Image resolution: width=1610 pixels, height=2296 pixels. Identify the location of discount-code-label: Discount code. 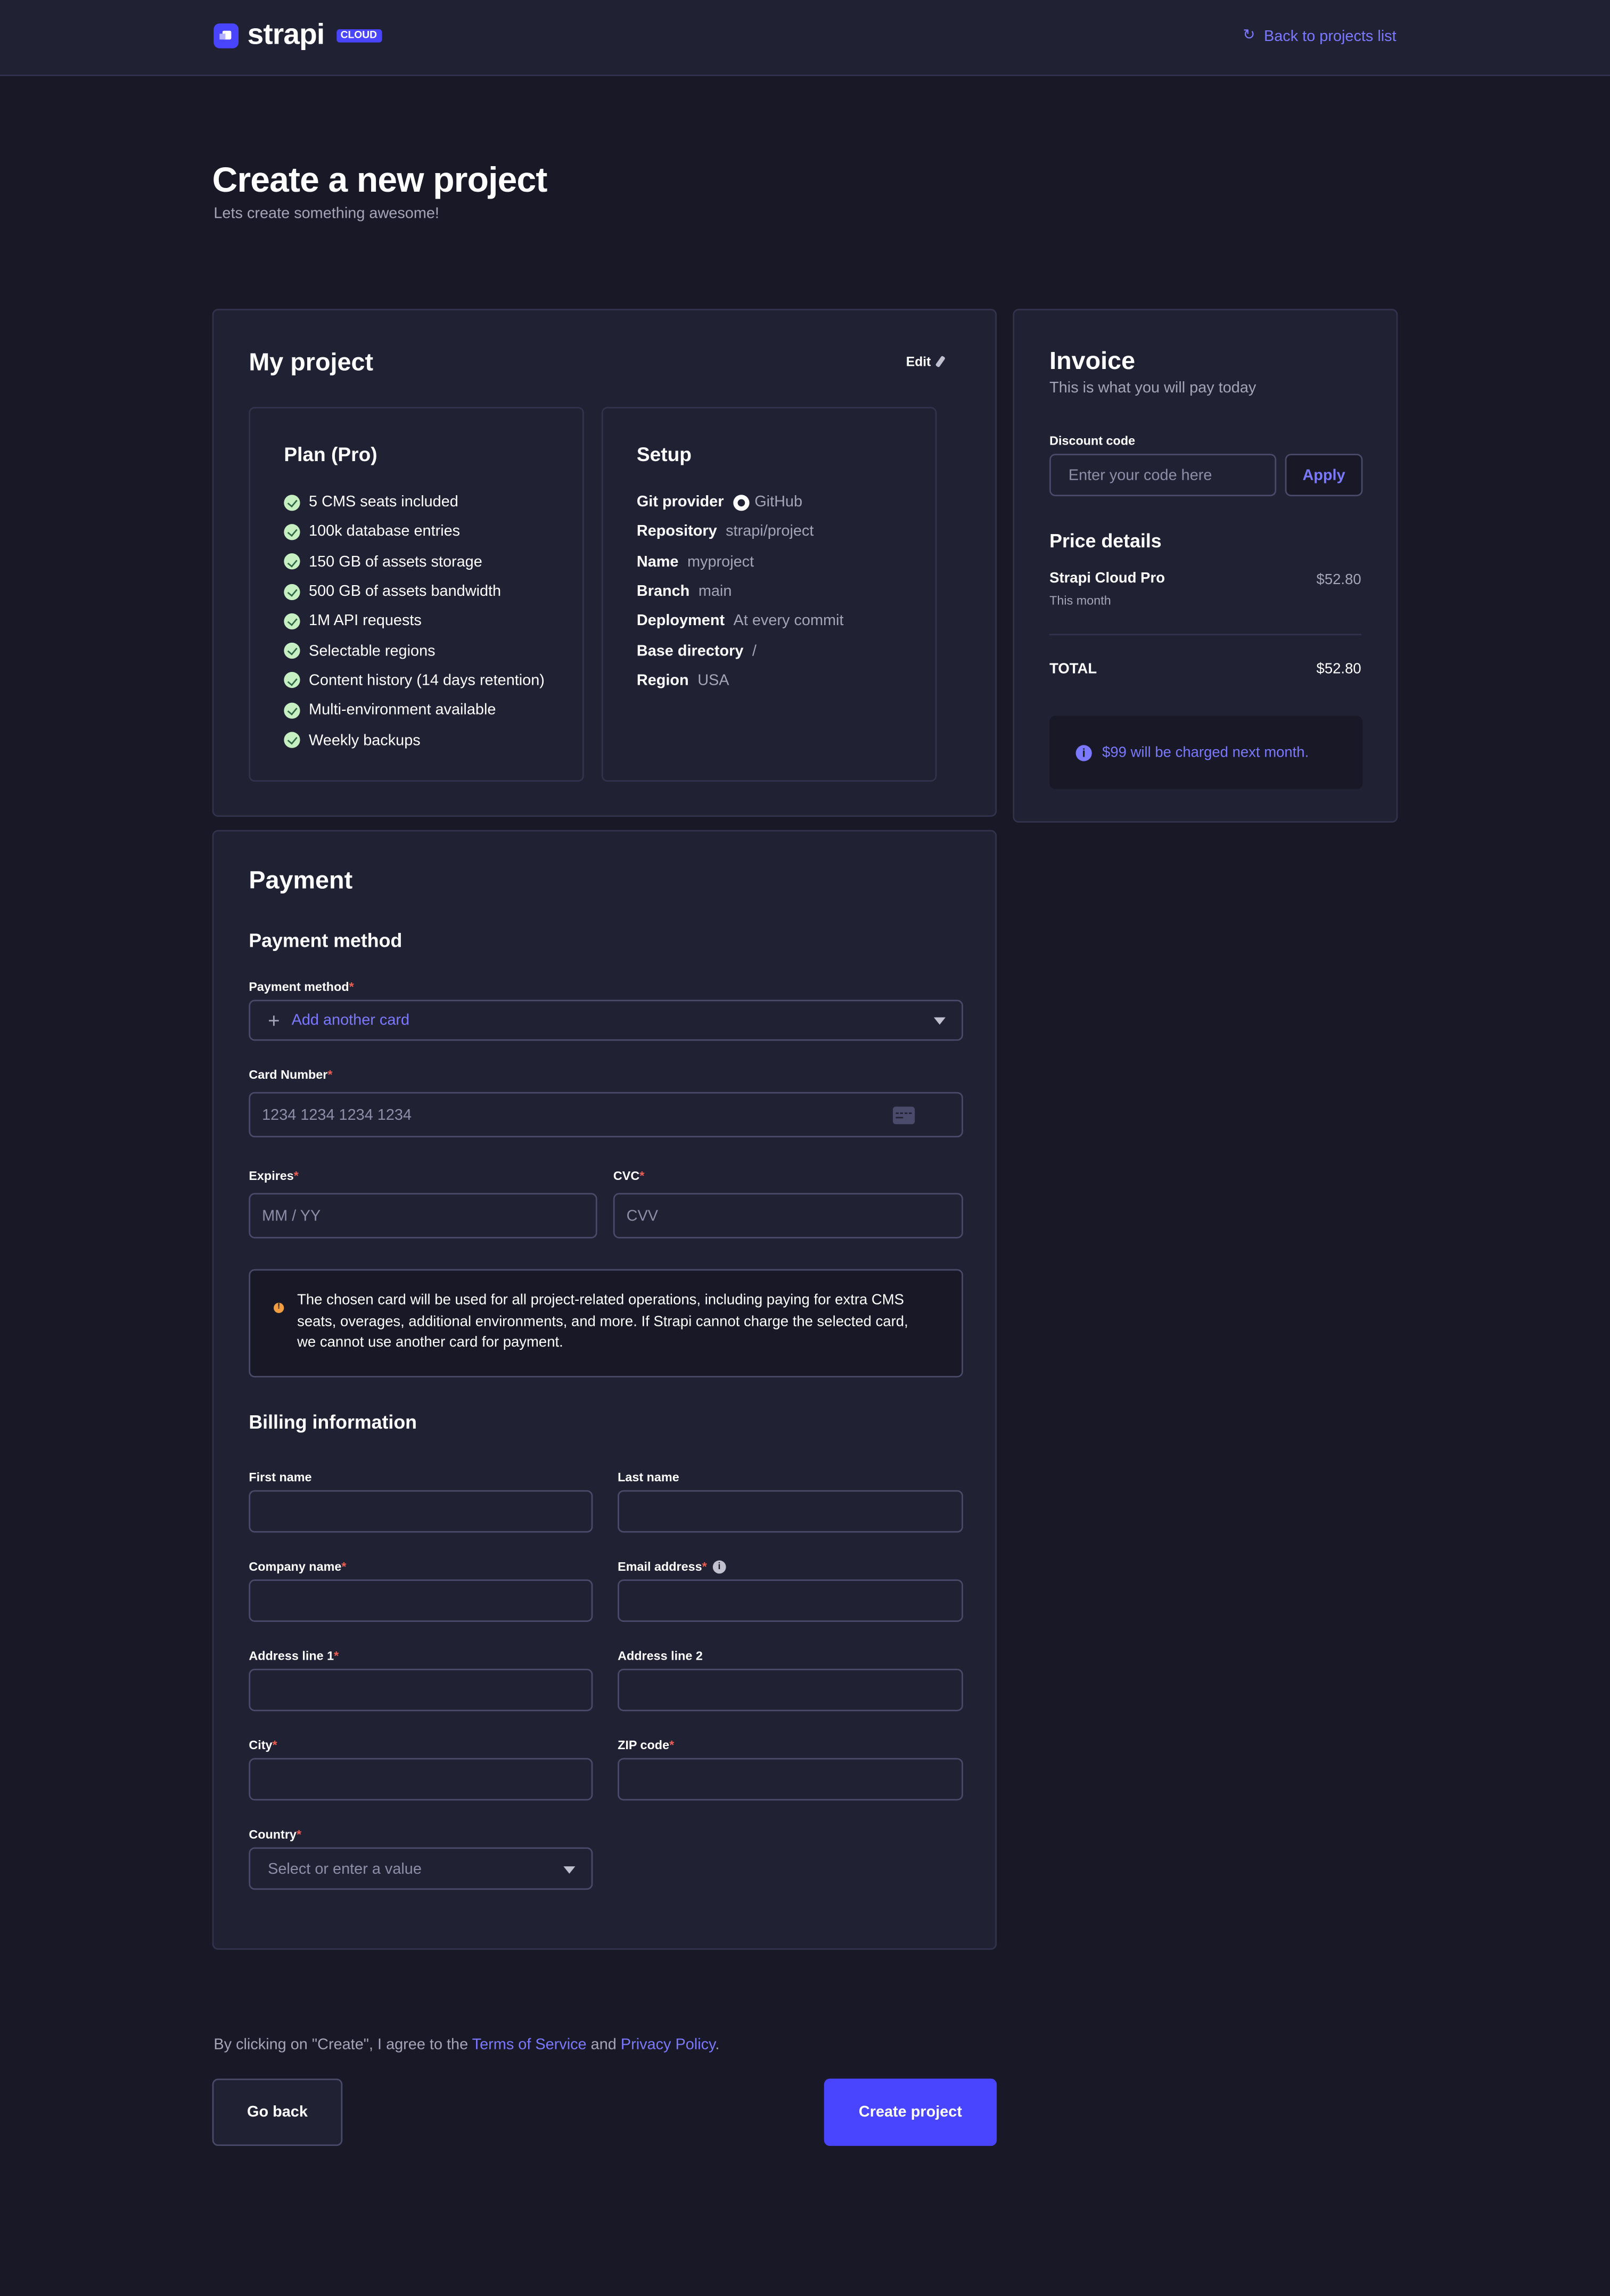
(1092, 440).